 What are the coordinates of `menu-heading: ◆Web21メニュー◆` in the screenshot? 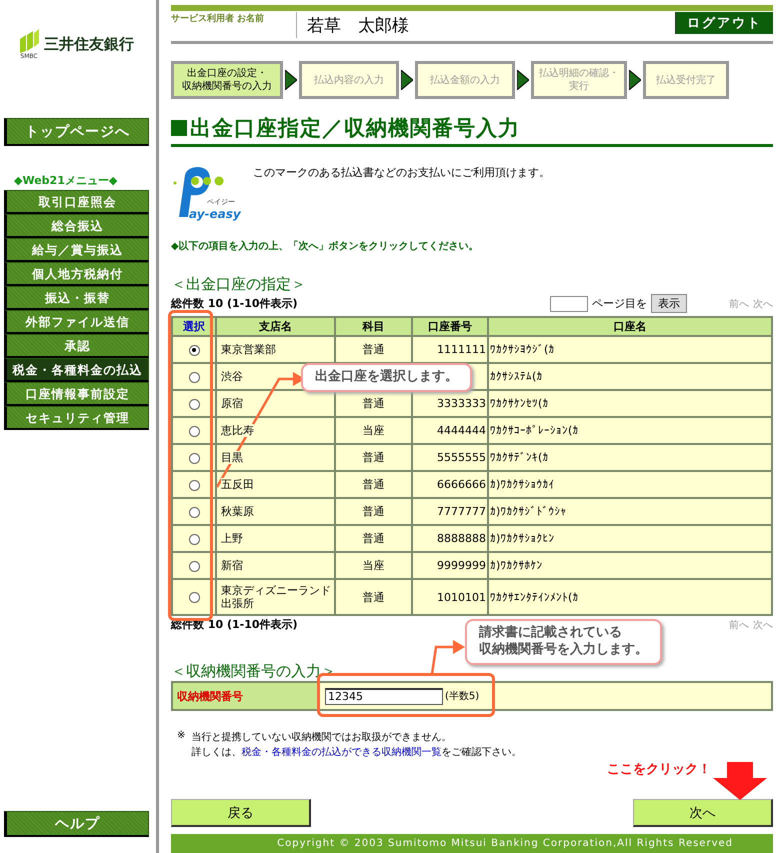 It's located at (66, 180).